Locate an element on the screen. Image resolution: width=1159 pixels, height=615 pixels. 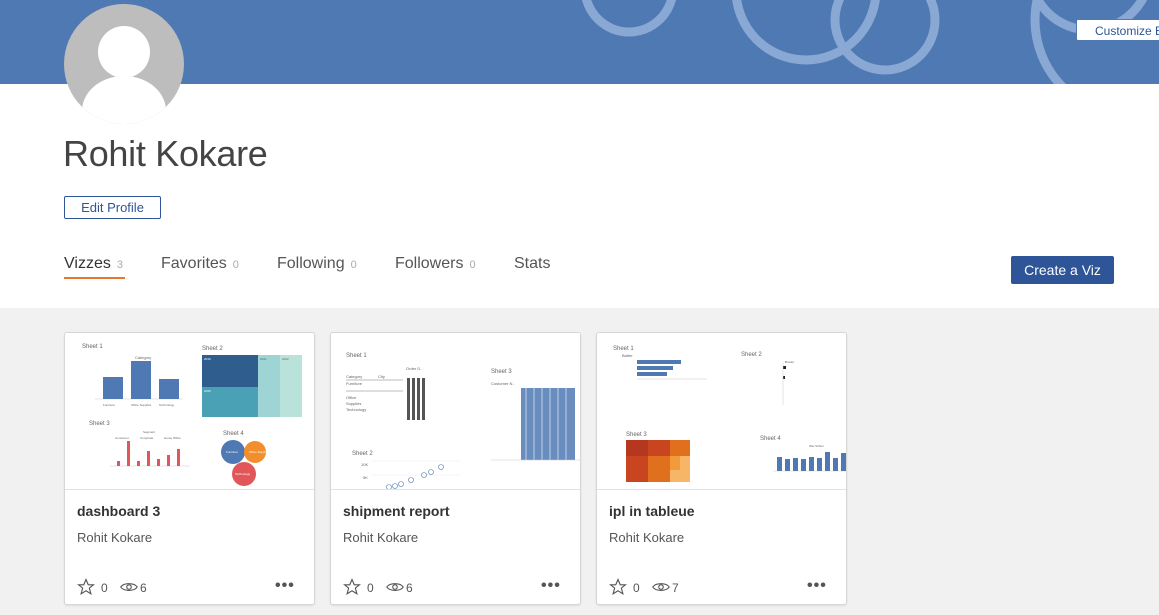
table-header: Order D.. is located at coordinates (414, 368).